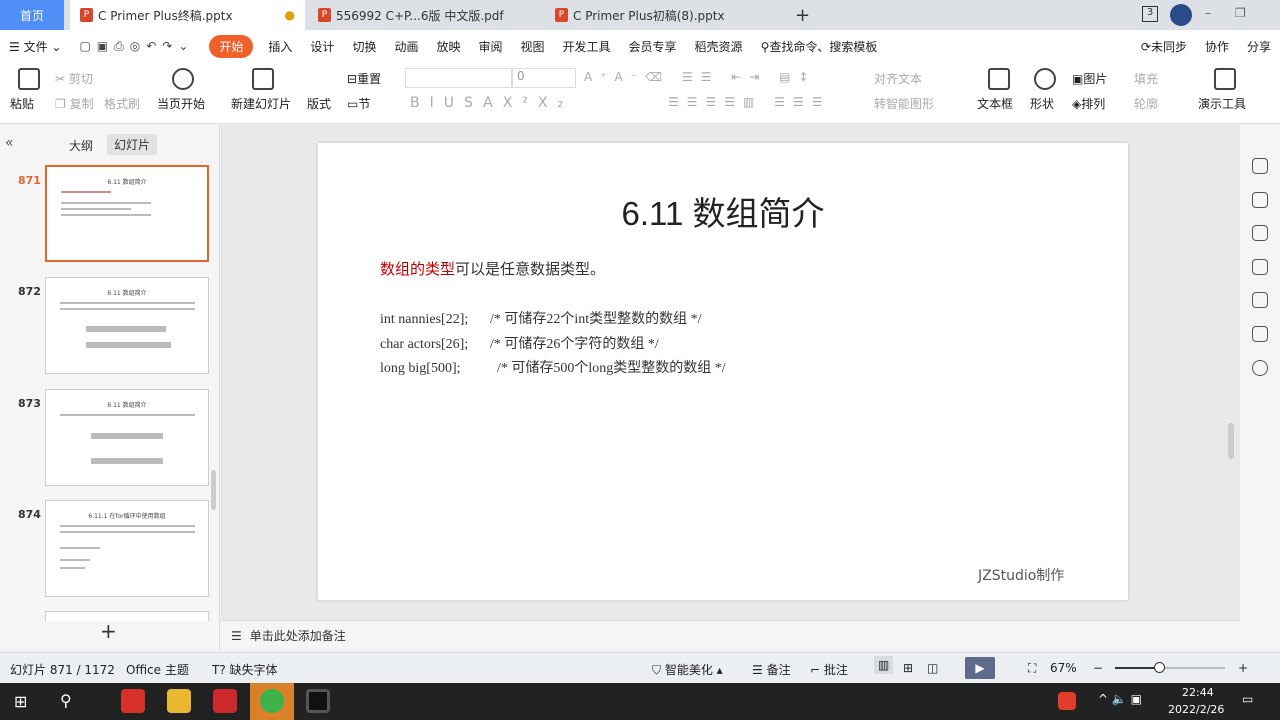 The height and width of the screenshot is (720, 1280). Describe the element at coordinates (700, 77) in the screenshot. I see `font-size-tools: A⁺A⁻⌫ ☰☰ ⇤⇥ ▤↕` at that location.